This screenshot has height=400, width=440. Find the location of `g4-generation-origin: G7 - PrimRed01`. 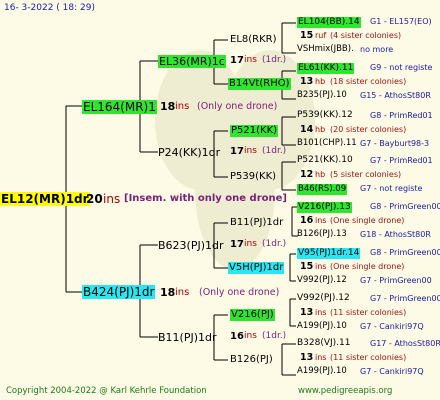

g4-generation-origin: G7 - PrimRed01 is located at coordinates (401, 160).